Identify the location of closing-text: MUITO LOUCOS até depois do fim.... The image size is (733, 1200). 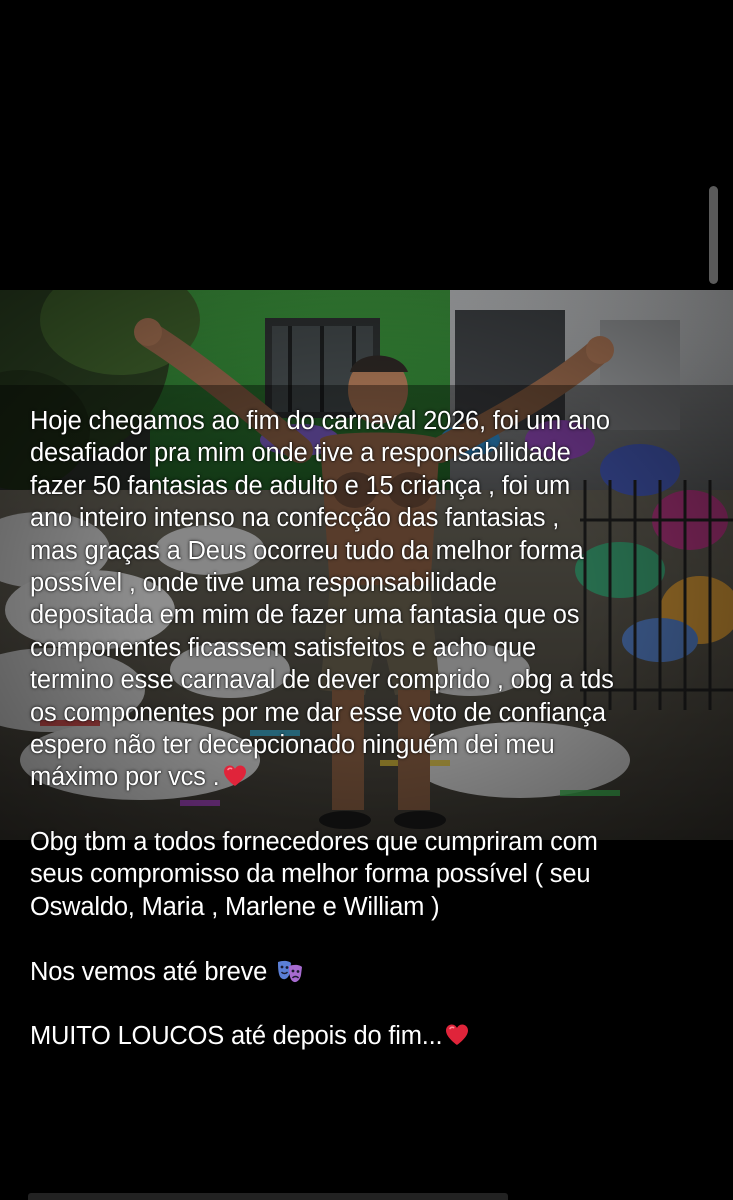
(236, 1036).